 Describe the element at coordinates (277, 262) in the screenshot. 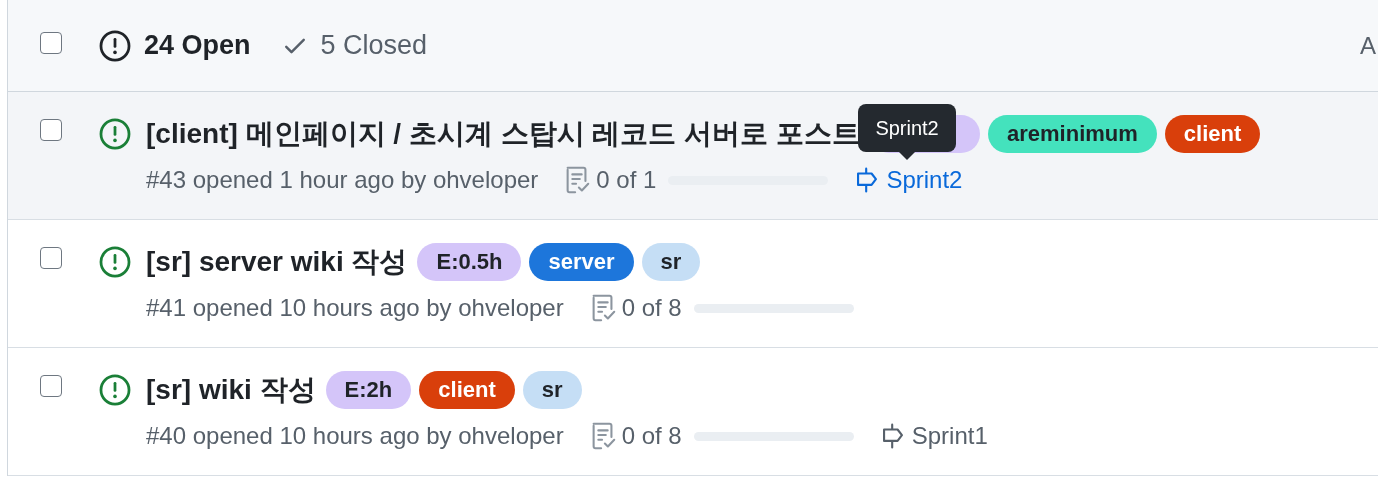

I see `issue-title-link: [sr] server wiki 작성` at that location.